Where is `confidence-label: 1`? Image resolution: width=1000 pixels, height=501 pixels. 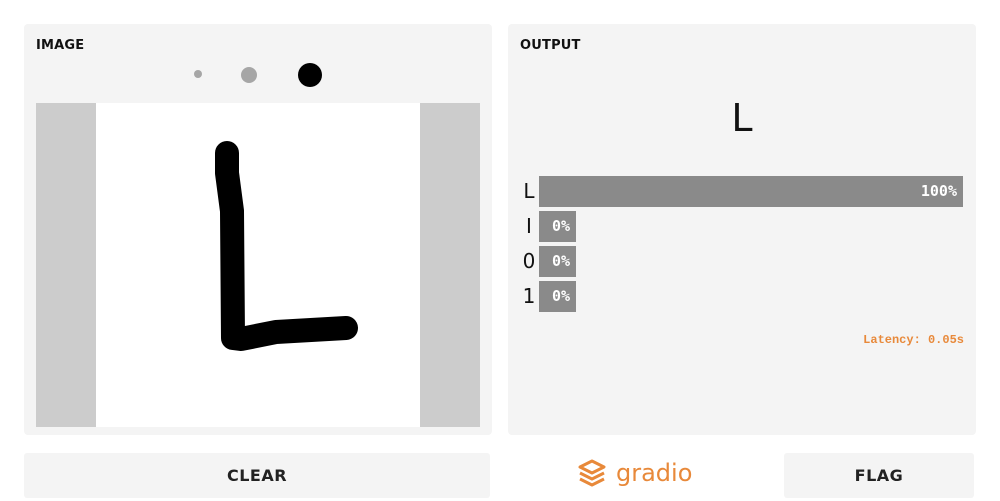 confidence-label: 1 is located at coordinates (529, 296).